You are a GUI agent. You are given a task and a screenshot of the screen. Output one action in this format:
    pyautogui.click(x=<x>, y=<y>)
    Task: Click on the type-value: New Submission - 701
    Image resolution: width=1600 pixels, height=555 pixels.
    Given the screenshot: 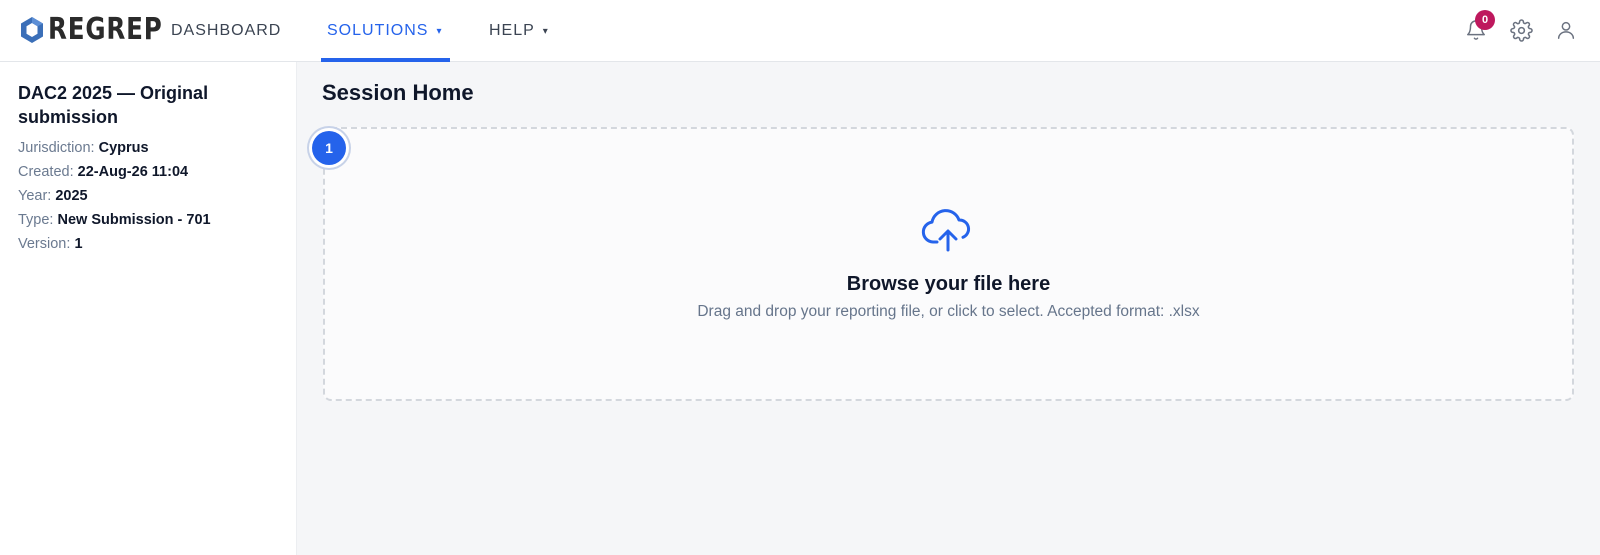 What is the action you would take?
    pyautogui.click(x=134, y=220)
    